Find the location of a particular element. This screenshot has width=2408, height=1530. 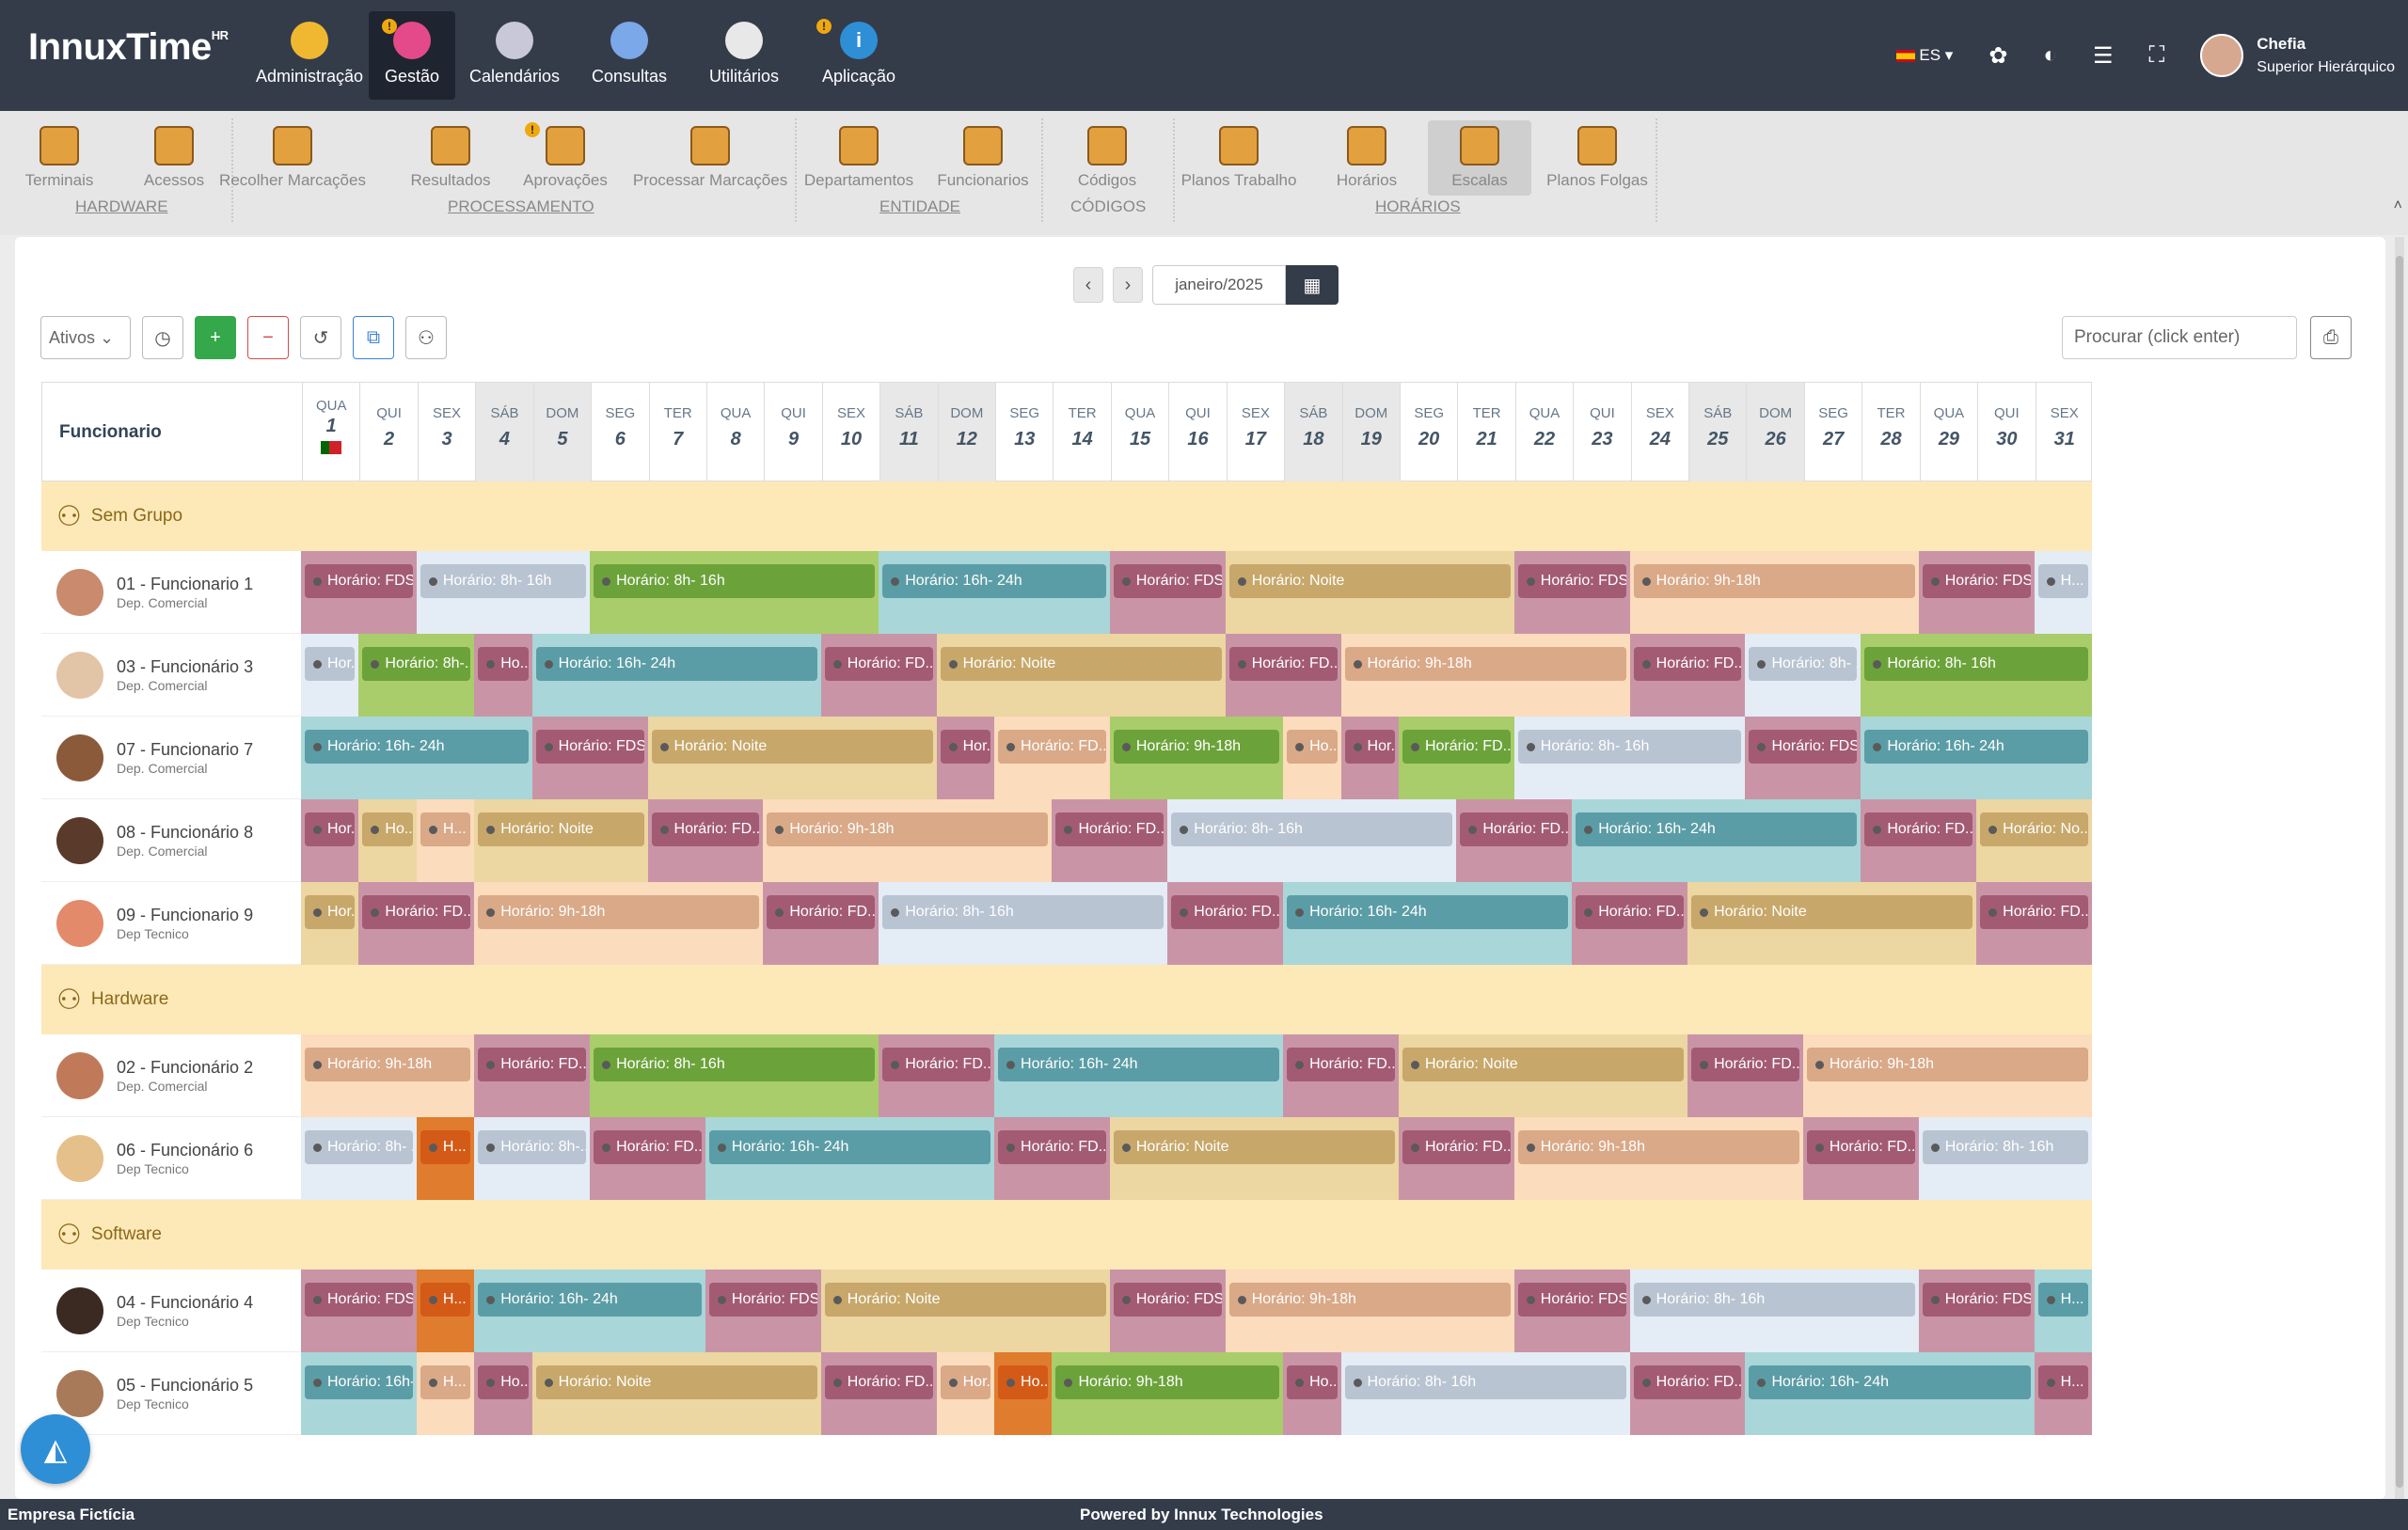

ribbon-group-codigos: CÓDIGOS is located at coordinates (1108, 206).